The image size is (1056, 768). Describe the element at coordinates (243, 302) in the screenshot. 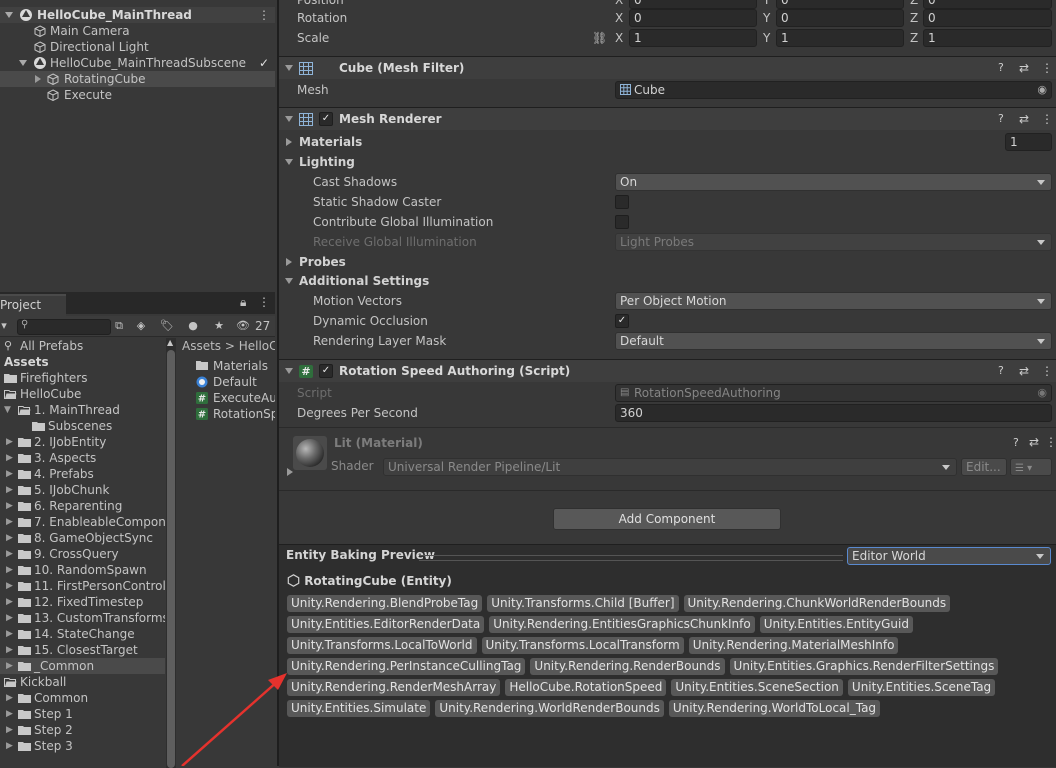

I see `lock-icon: 🔒︎` at that location.